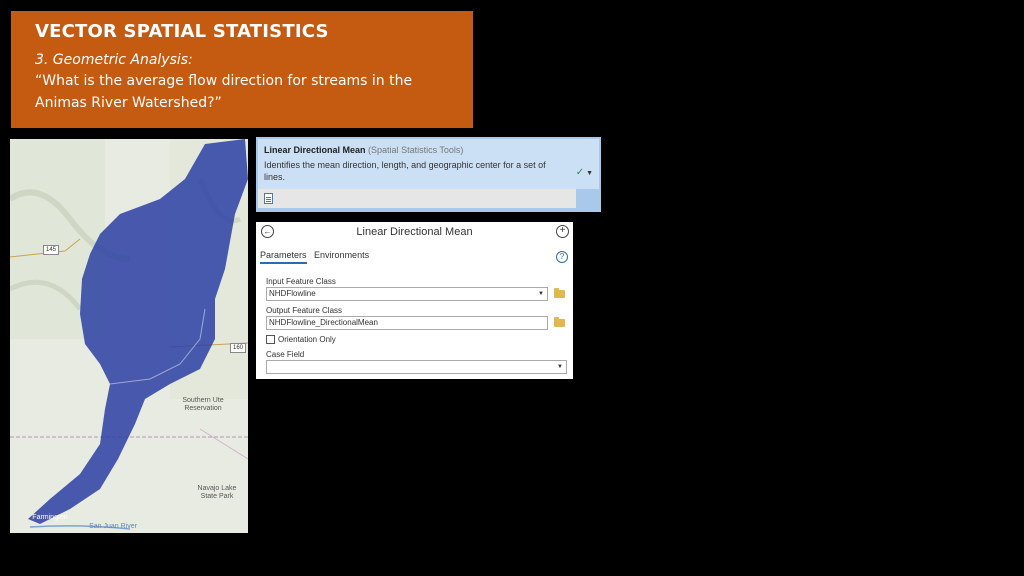 The width and height of the screenshot is (1024, 576). I want to click on tool-result-name: Linear Directional Mean, so click(315, 150).